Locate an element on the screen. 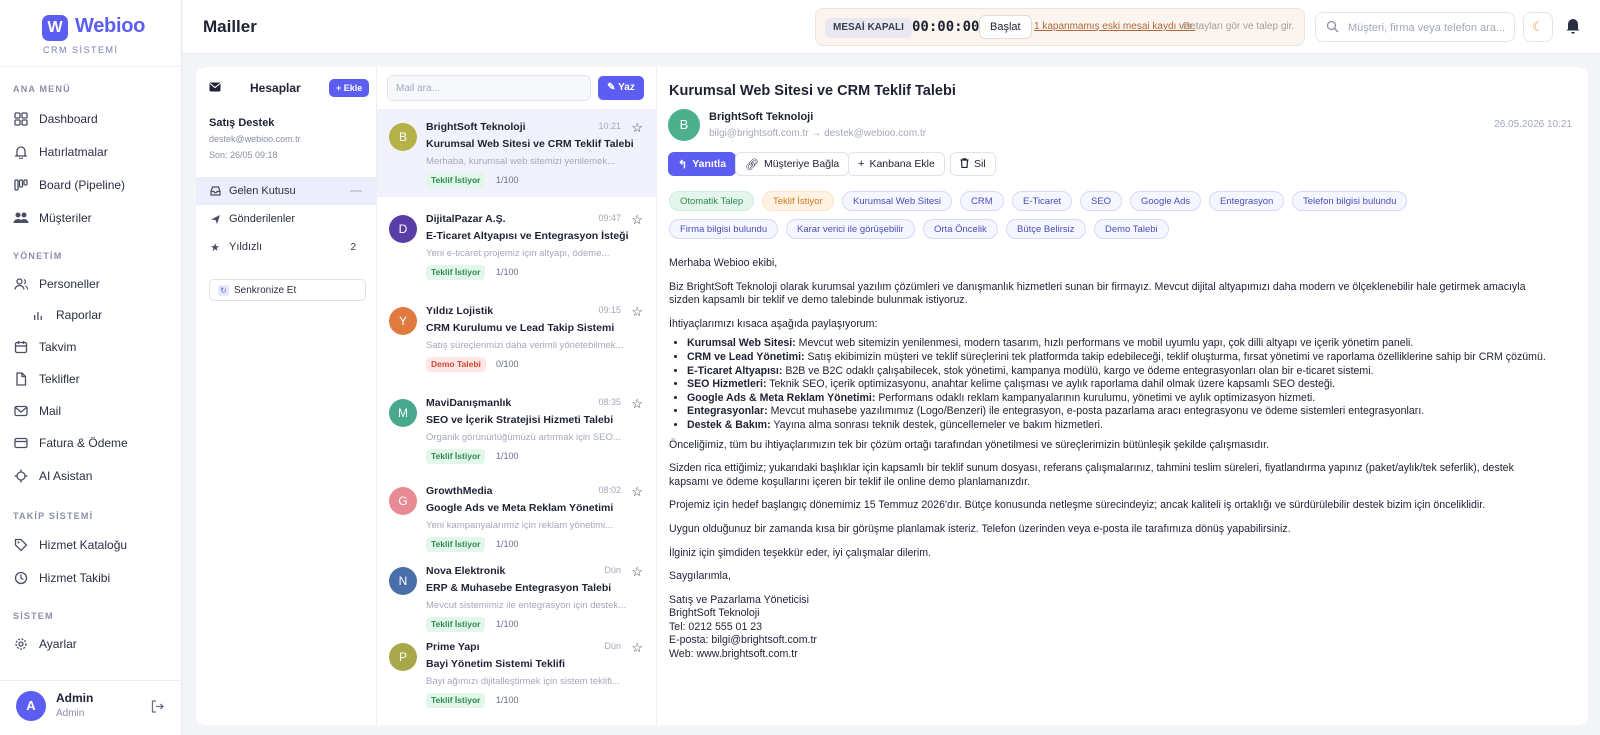 This screenshot has height=735, width=1600. tag-chip: Teklif İstiyor is located at coordinates (798, 201).